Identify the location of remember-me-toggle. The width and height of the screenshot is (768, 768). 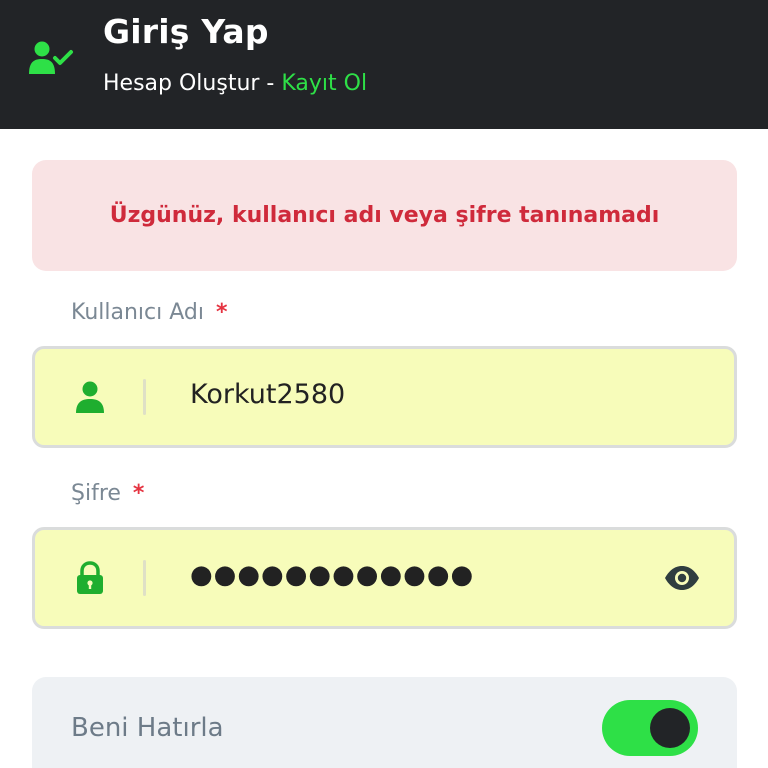
(650, 728).